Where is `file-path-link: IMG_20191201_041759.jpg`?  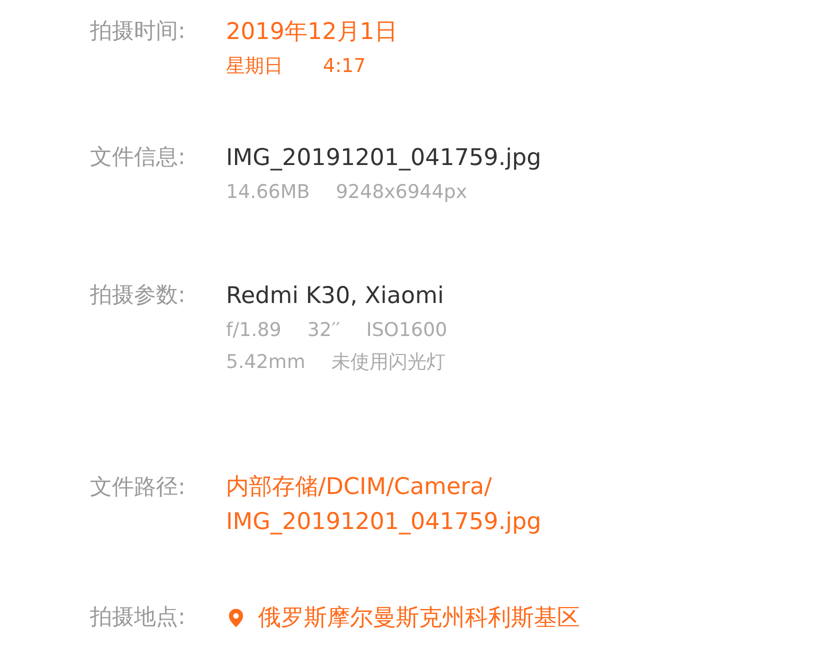
file-path-link: IMG_20191201_041759.jpg is located at coordinates (384, 522).